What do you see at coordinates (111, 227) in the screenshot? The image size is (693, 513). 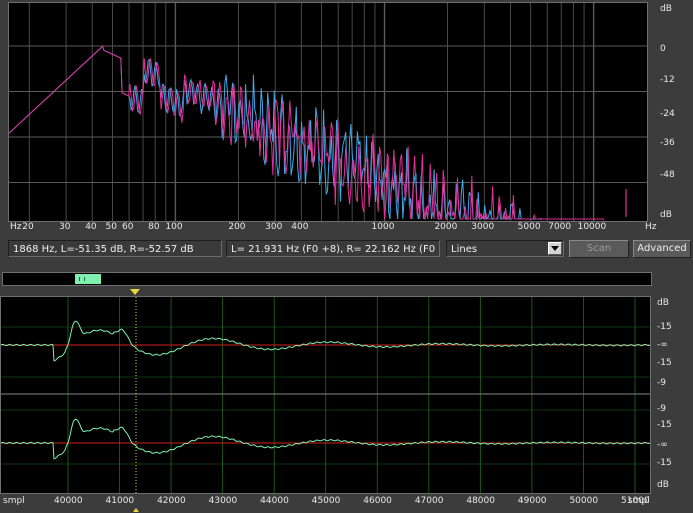 I see `spectrum-x-tick-label: 50` at bounding box center [111, 227].